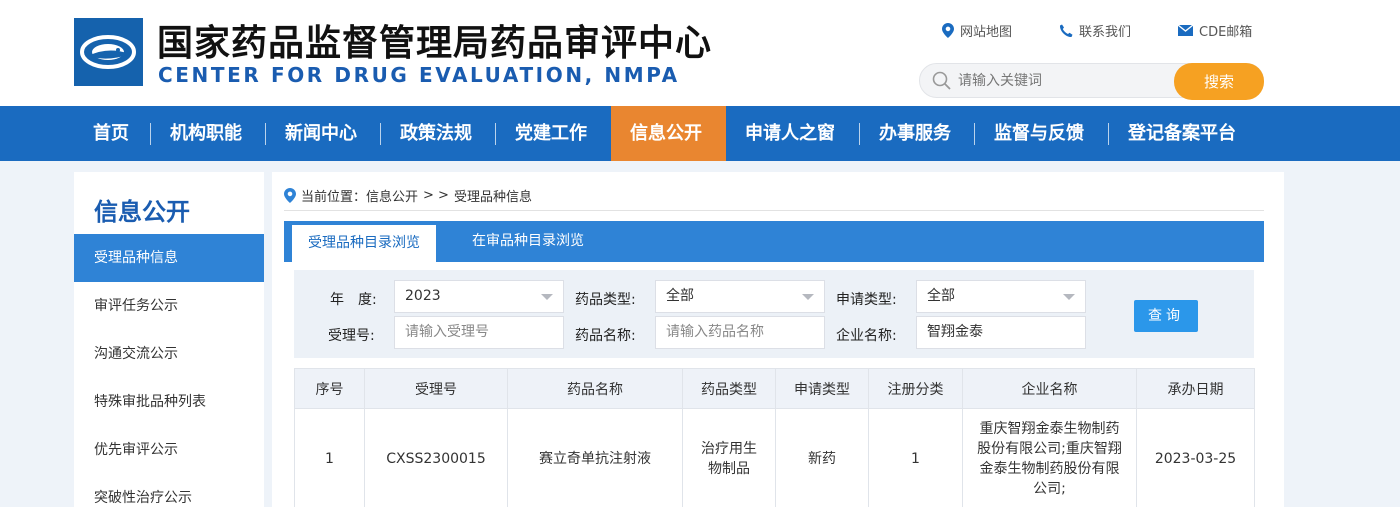 This screenshot has height=507, width=1400. Describe the element at coordinates (1166, 316) in the screenshot. I see `query-button: 查询` at that location.